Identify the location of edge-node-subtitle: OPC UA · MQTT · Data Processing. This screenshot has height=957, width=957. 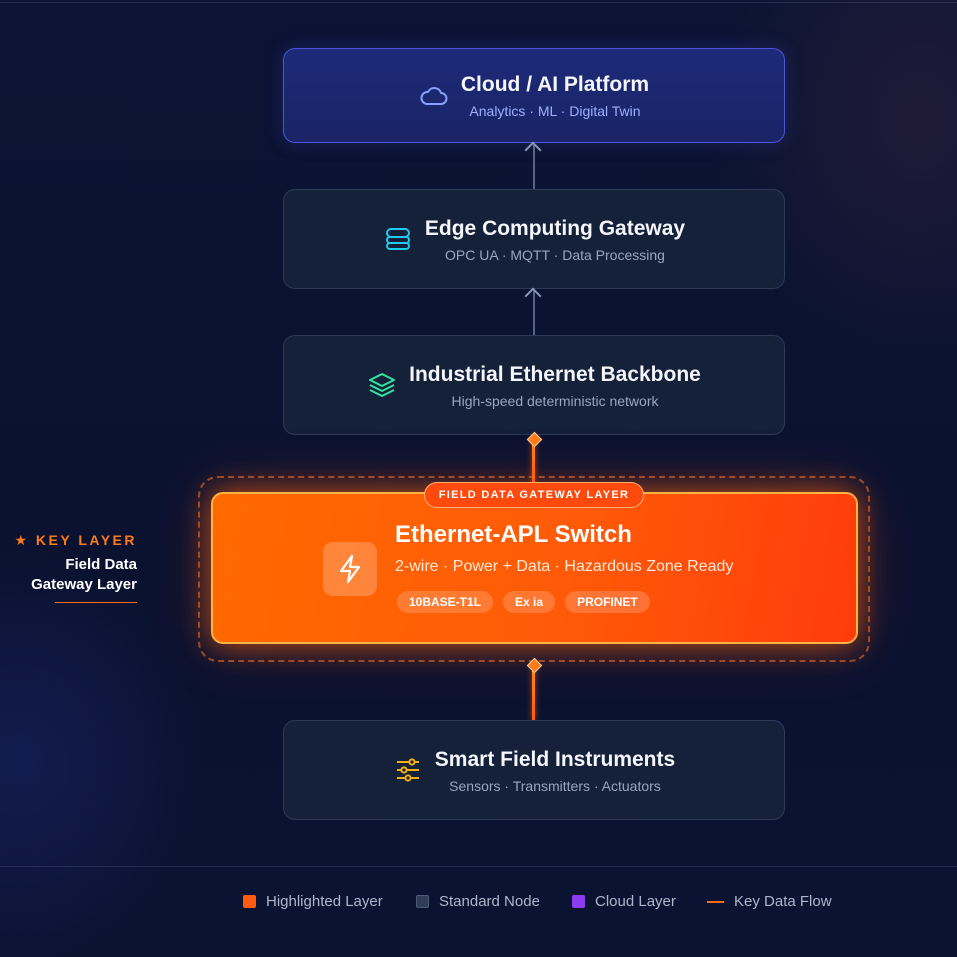
(555, 254).